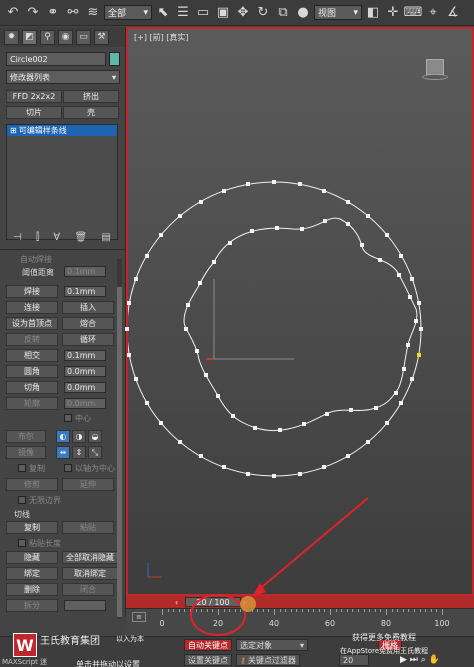  I want to click on boolean-intersect-icon: ◒, so click(95, 436).